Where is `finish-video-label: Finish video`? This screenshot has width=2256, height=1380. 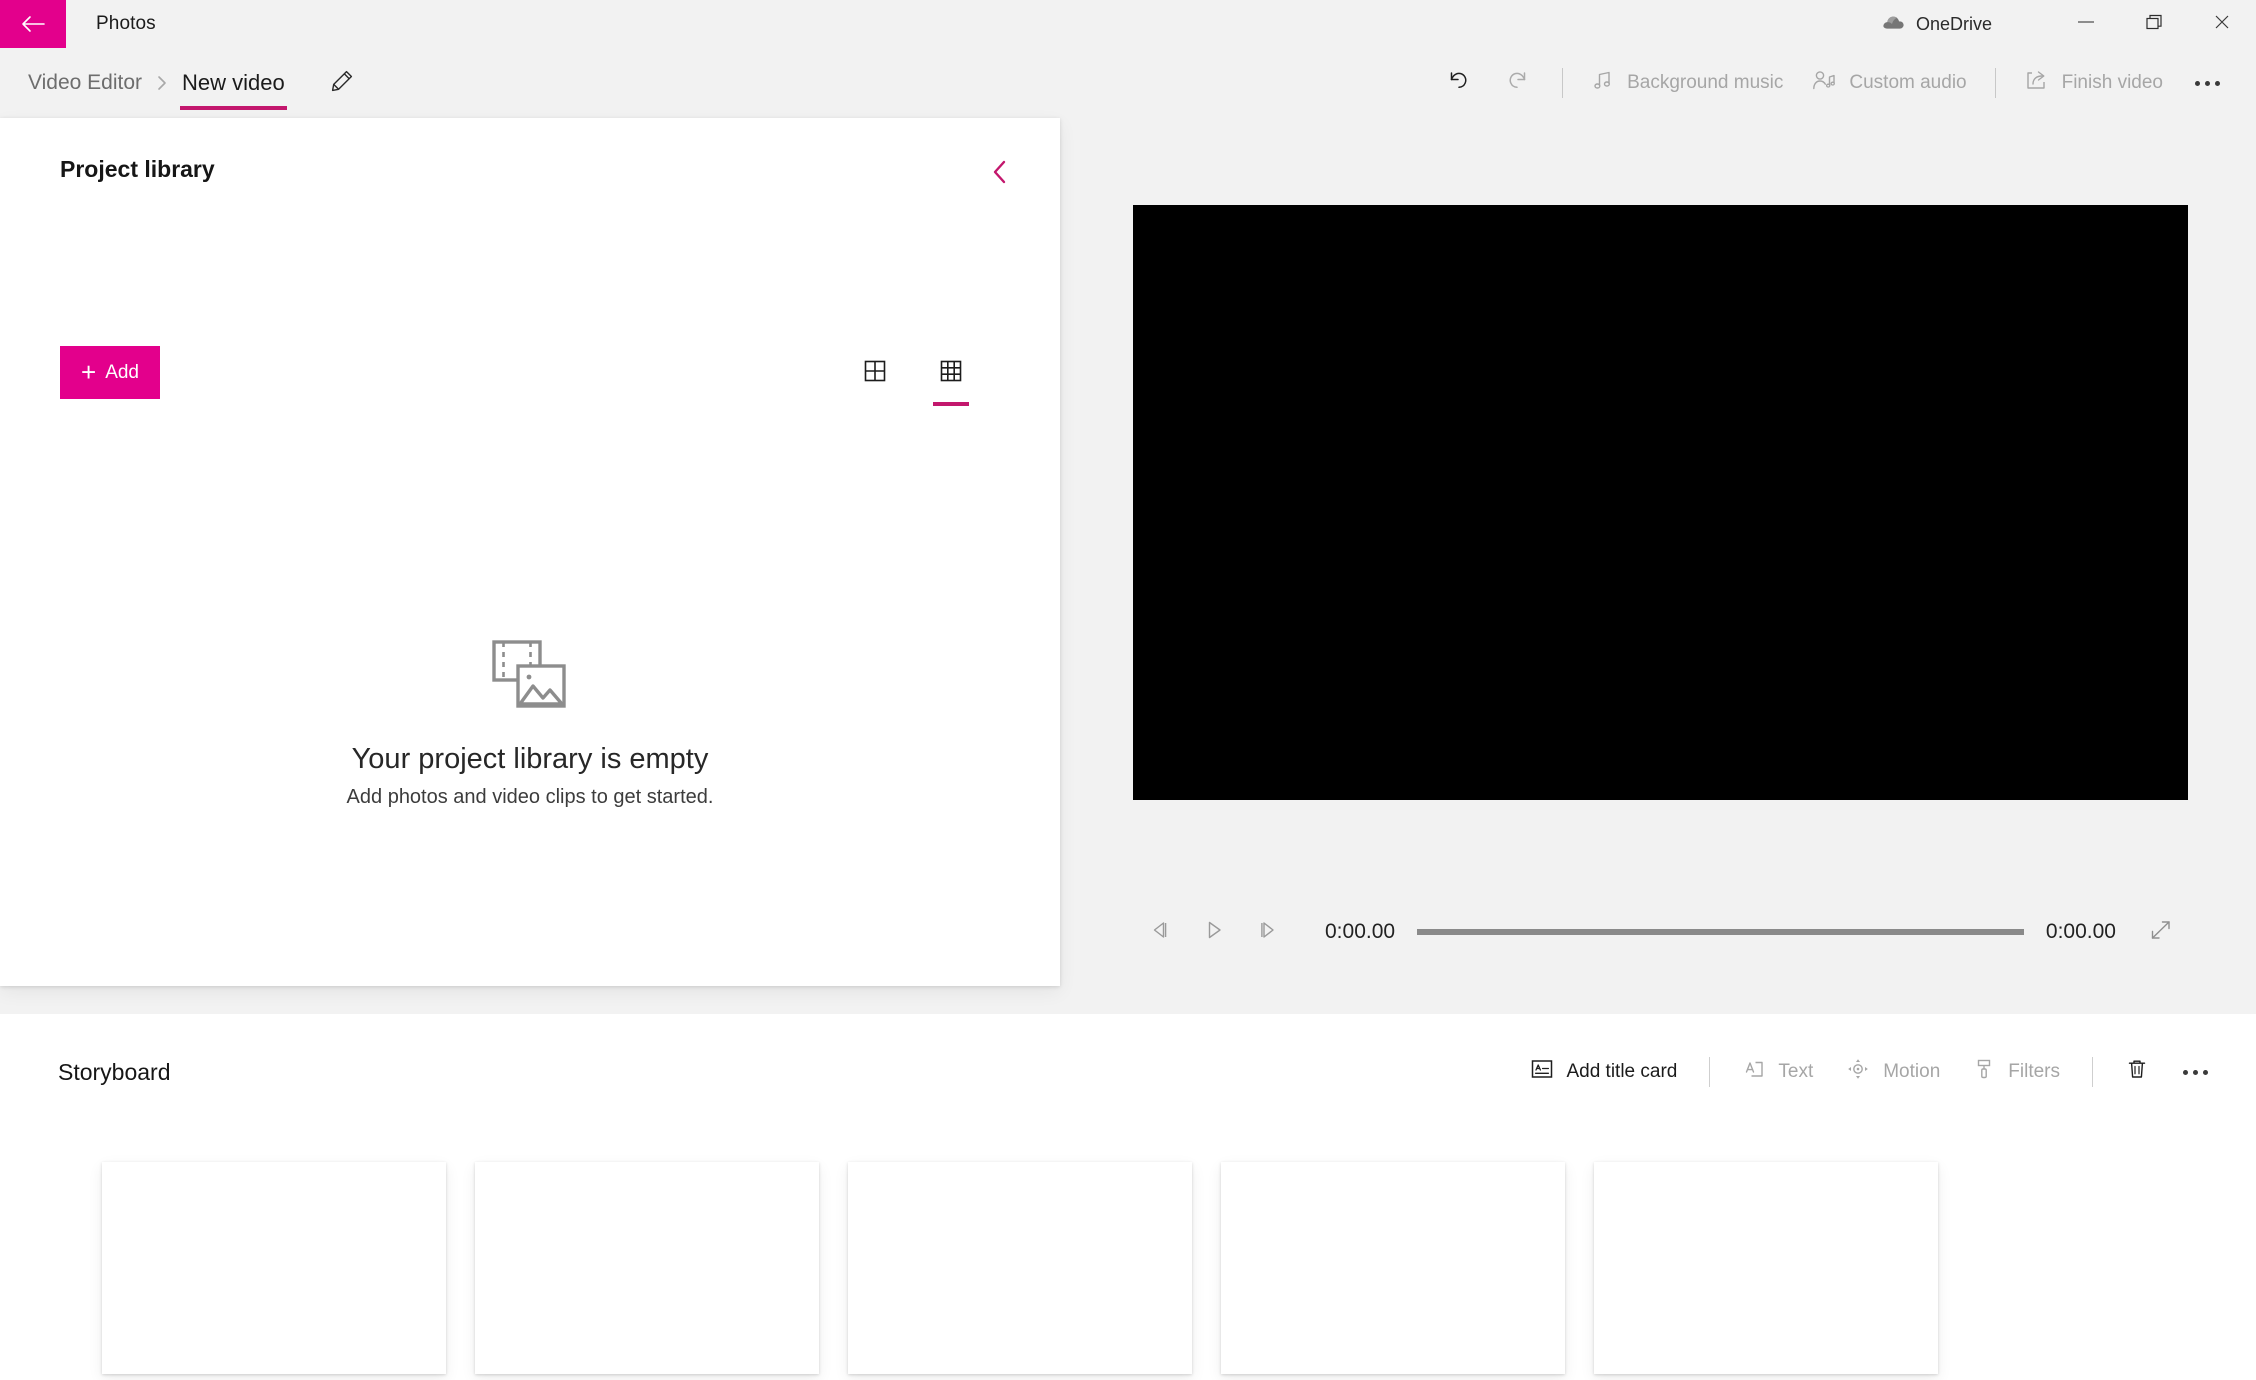 finish-video-label: Finish video is located at coordinates (2112, 82).